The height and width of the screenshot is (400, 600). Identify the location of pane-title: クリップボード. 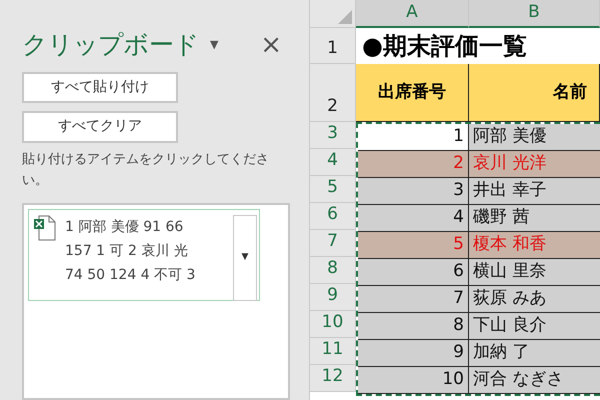
(111, 45).